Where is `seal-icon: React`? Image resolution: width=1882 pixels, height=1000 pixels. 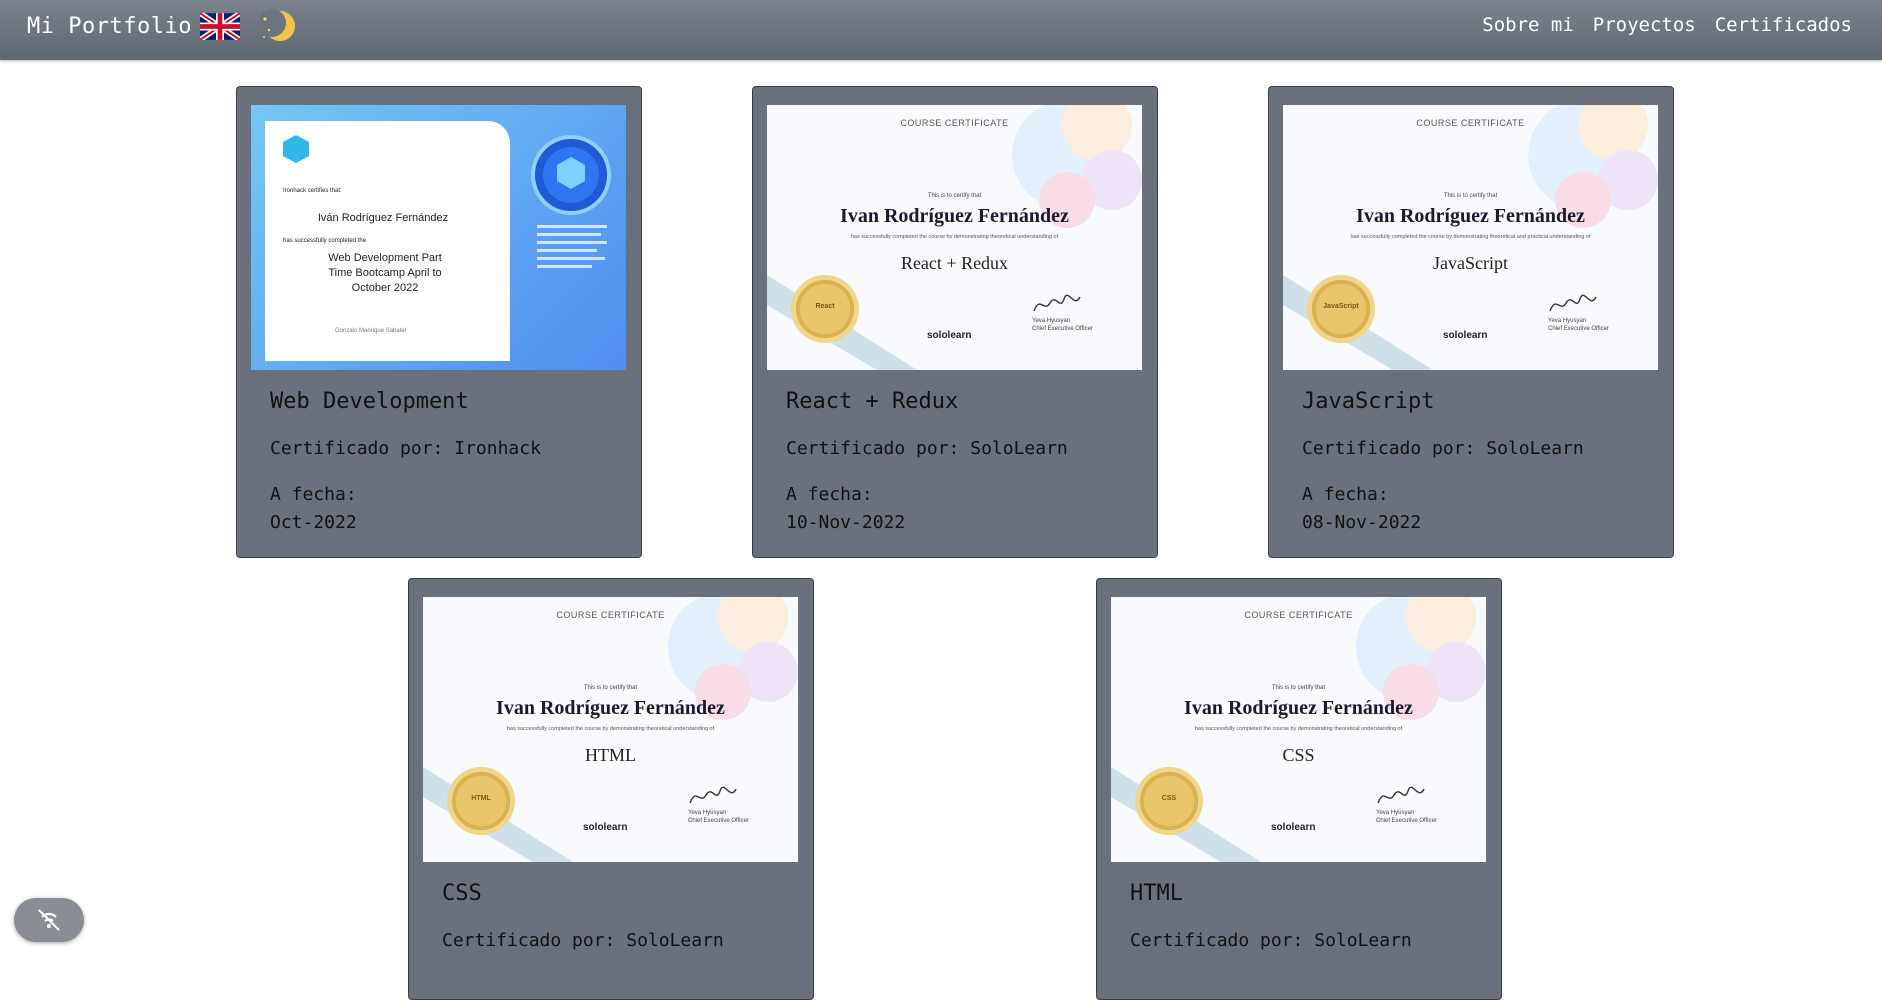 seal-icon: React is located at coordinates (825, 309).